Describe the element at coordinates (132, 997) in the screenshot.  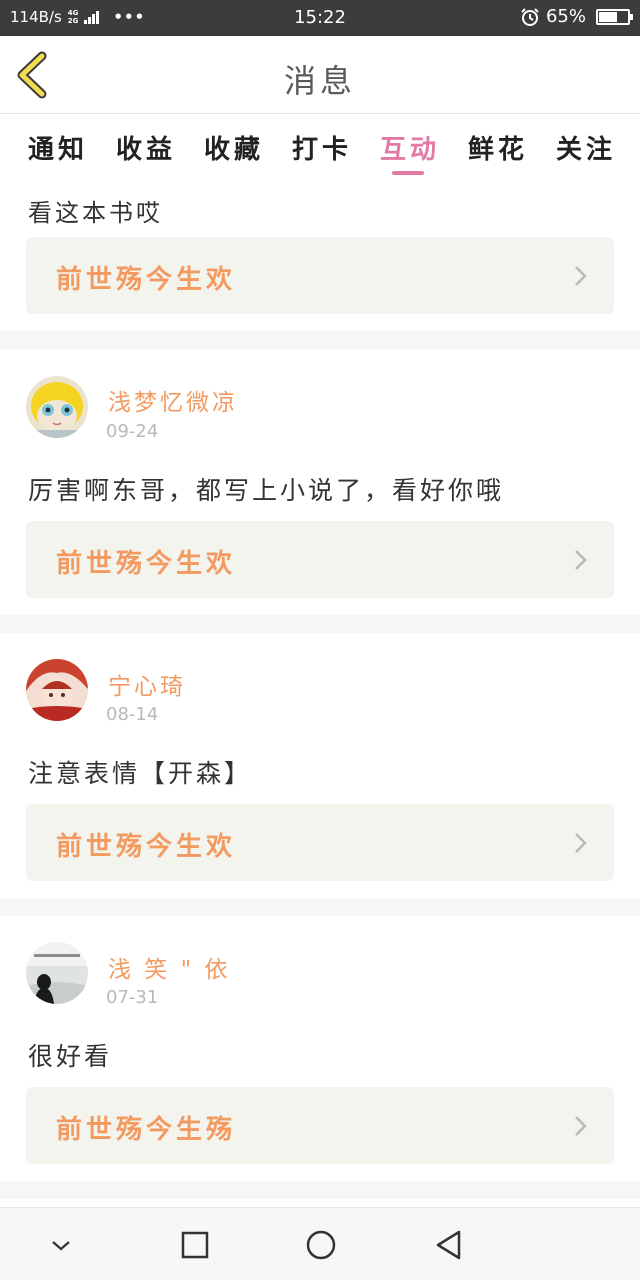
I see `message-date: 07-31` at that location.